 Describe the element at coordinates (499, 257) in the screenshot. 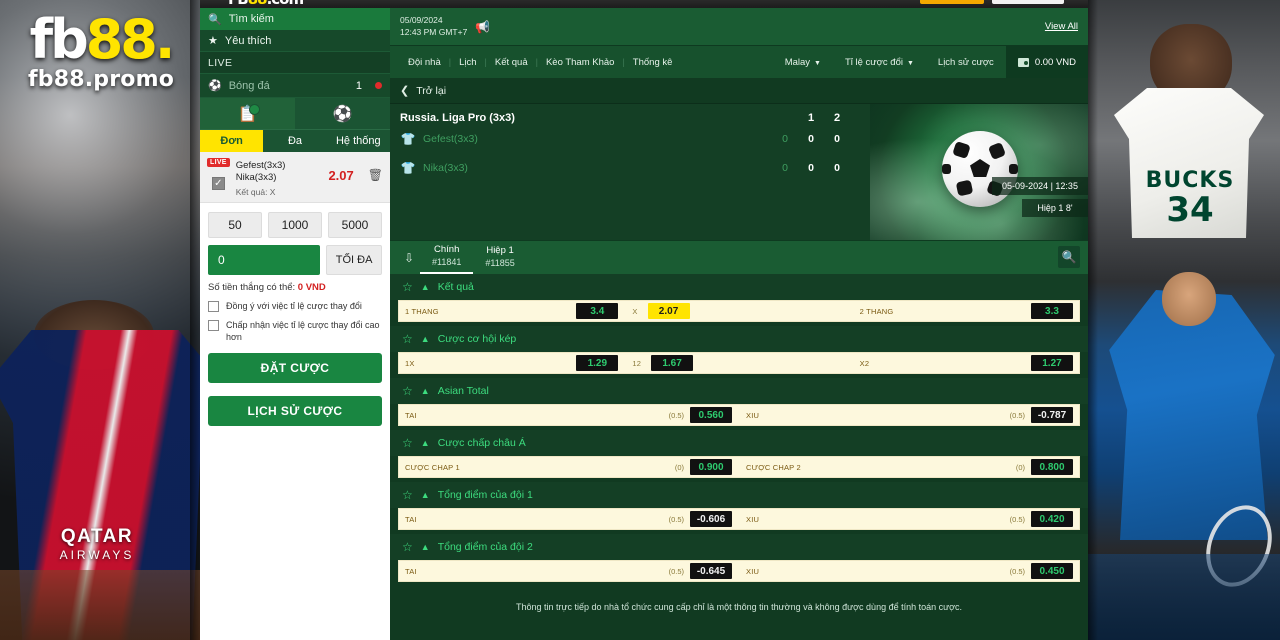

I see `market-tab-half1: Hiệp 1 #11855` at that location.